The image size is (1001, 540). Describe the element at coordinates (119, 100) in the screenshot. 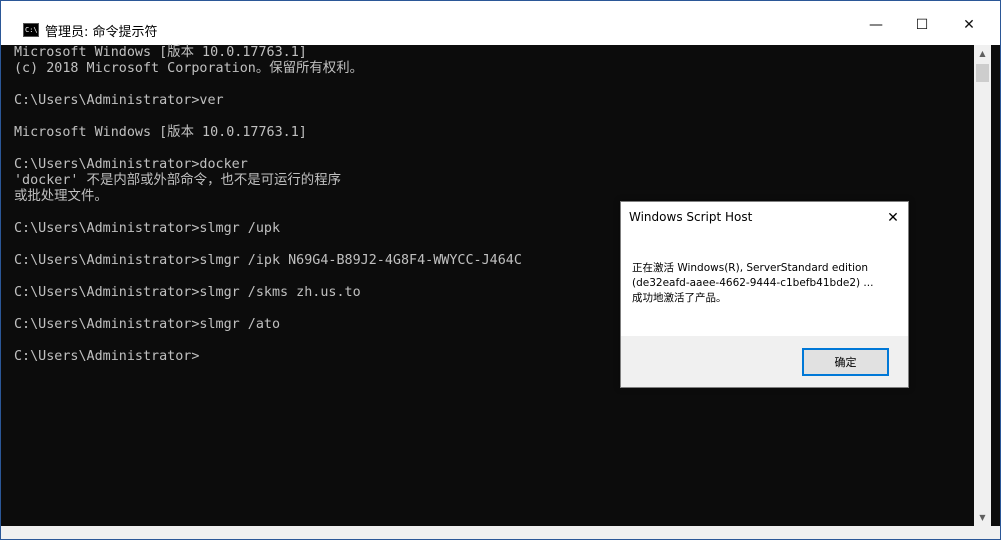

I see `console-line: C:\Users\Administrator>ver` at that location.